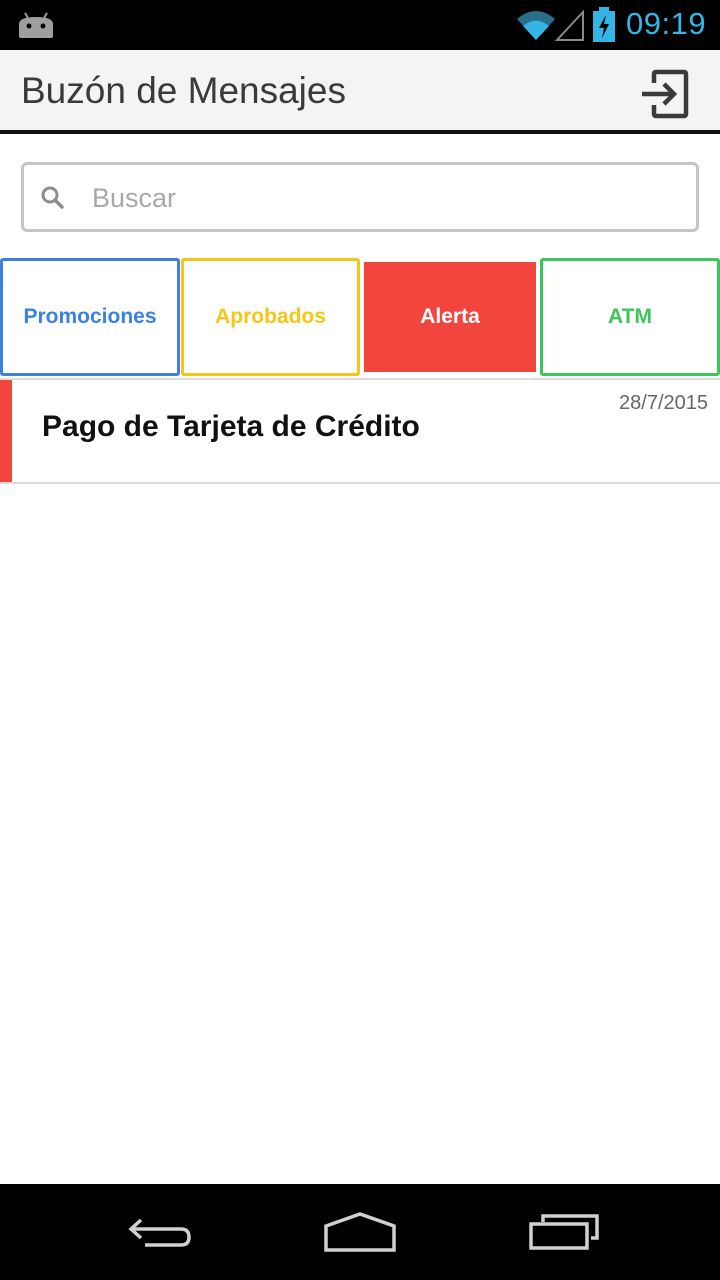  I want to click on back-button, so click(160, 1232).